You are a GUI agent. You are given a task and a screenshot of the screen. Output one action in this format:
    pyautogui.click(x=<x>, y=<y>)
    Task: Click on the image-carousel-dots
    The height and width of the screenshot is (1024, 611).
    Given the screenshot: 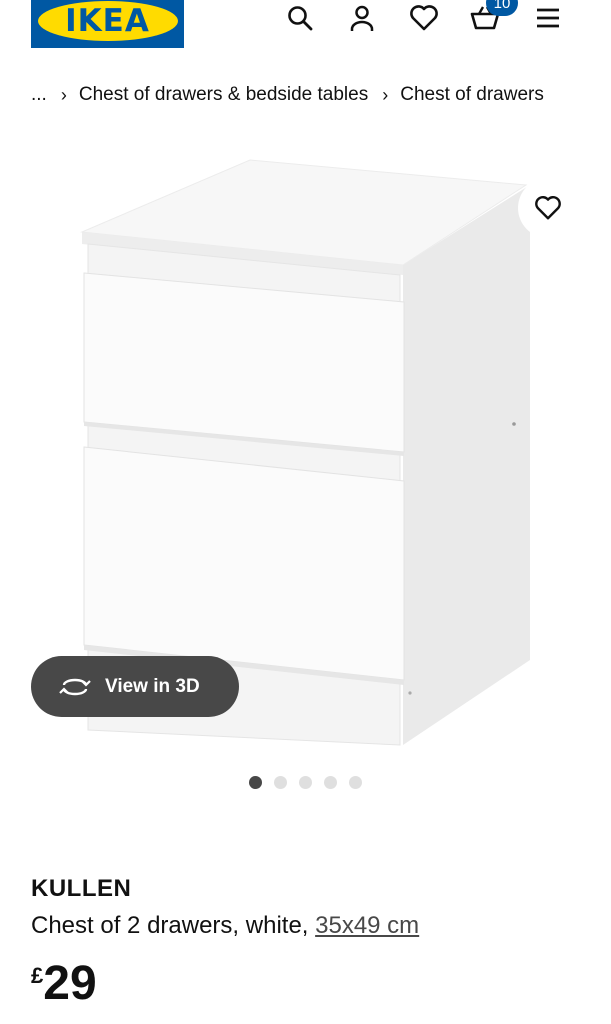 What is the action you would take?
    pyautogui.click(x=305, y=782)
    